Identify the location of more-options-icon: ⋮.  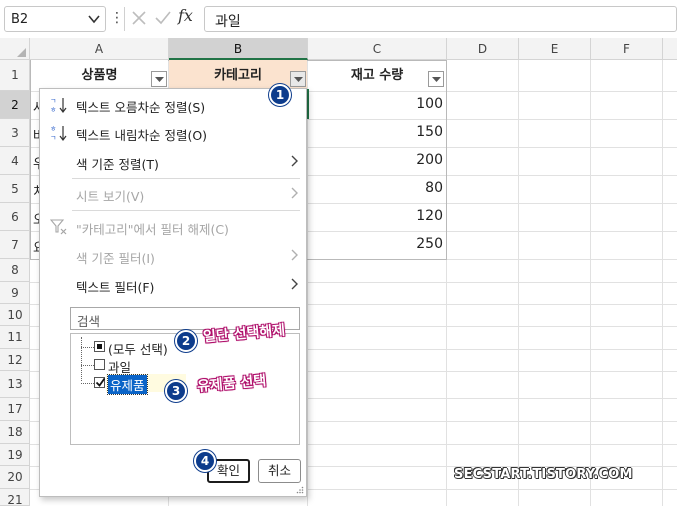
(117, 19).